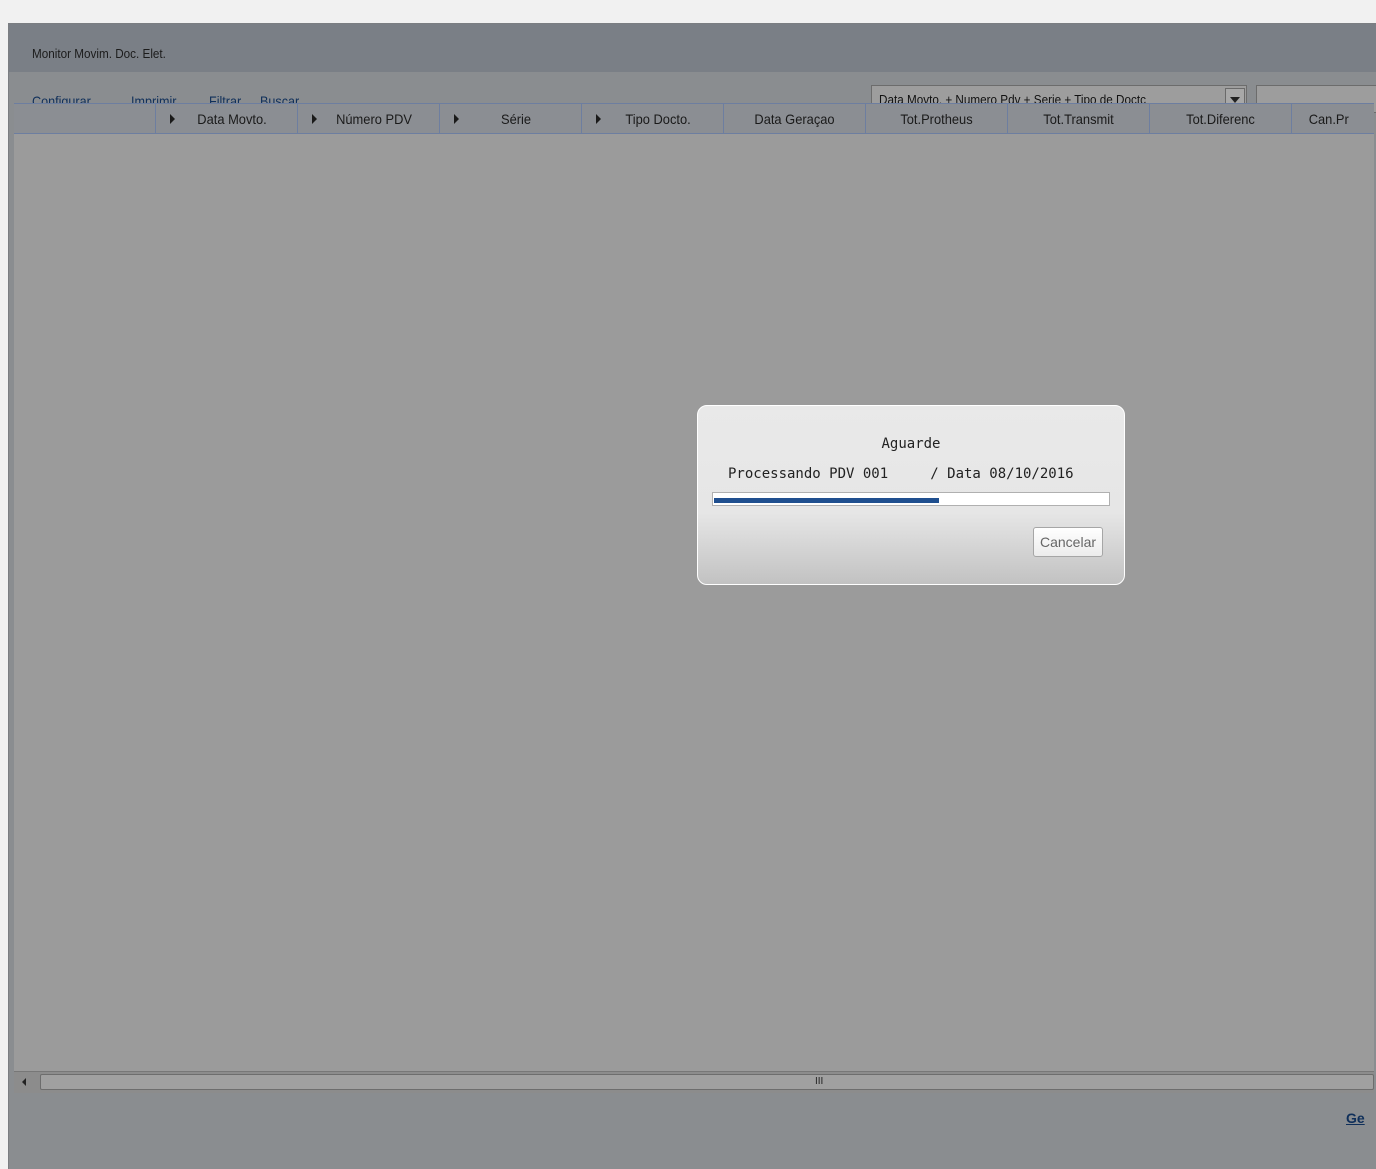 This screenshot has width=1376, height=1169. What do you see at coordinates (795, 118) in the screenshot?
I see `column-header-data-geracao: Data Geraçao` at bounding box center [795, 118].